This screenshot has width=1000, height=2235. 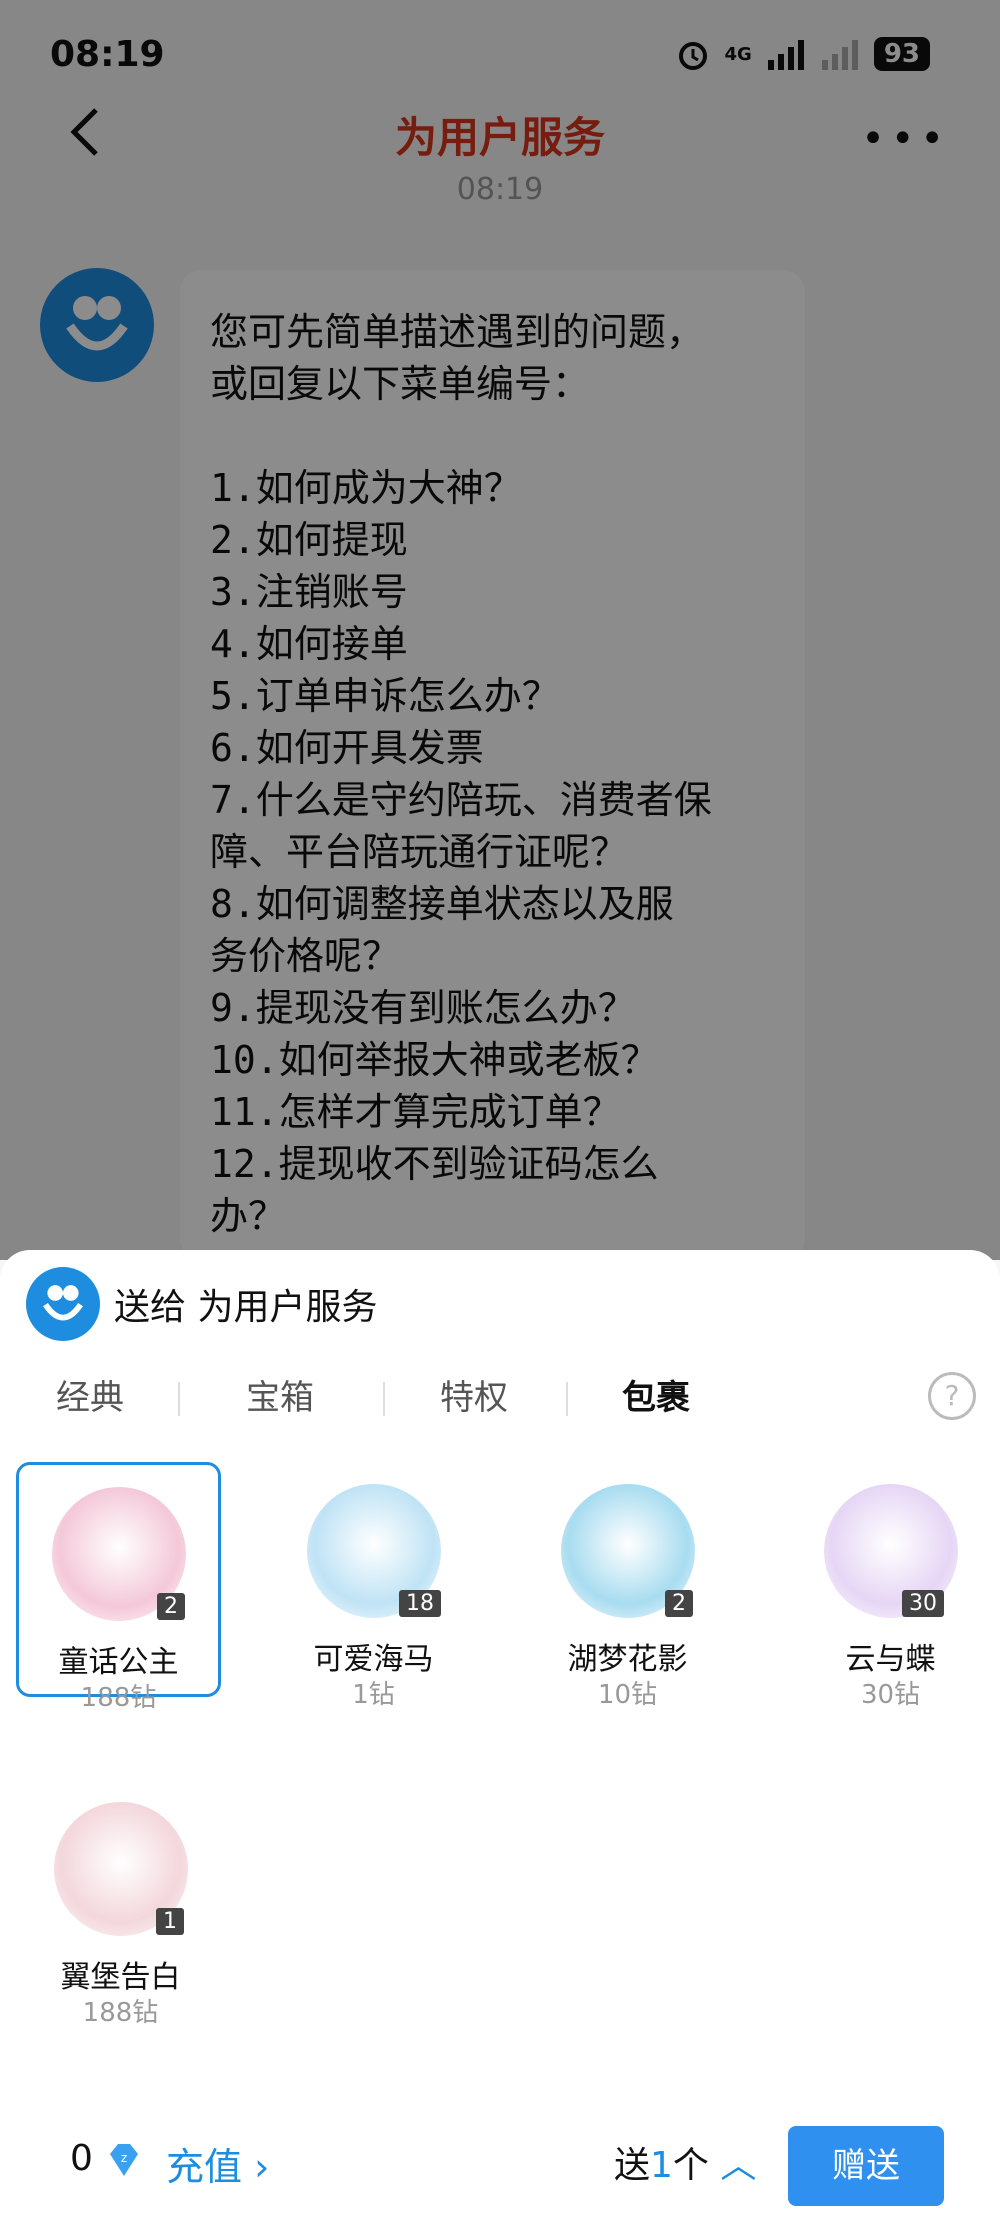 I want to click on sheet-header: 送给 为用户服务, so click(x=201, y=1304).